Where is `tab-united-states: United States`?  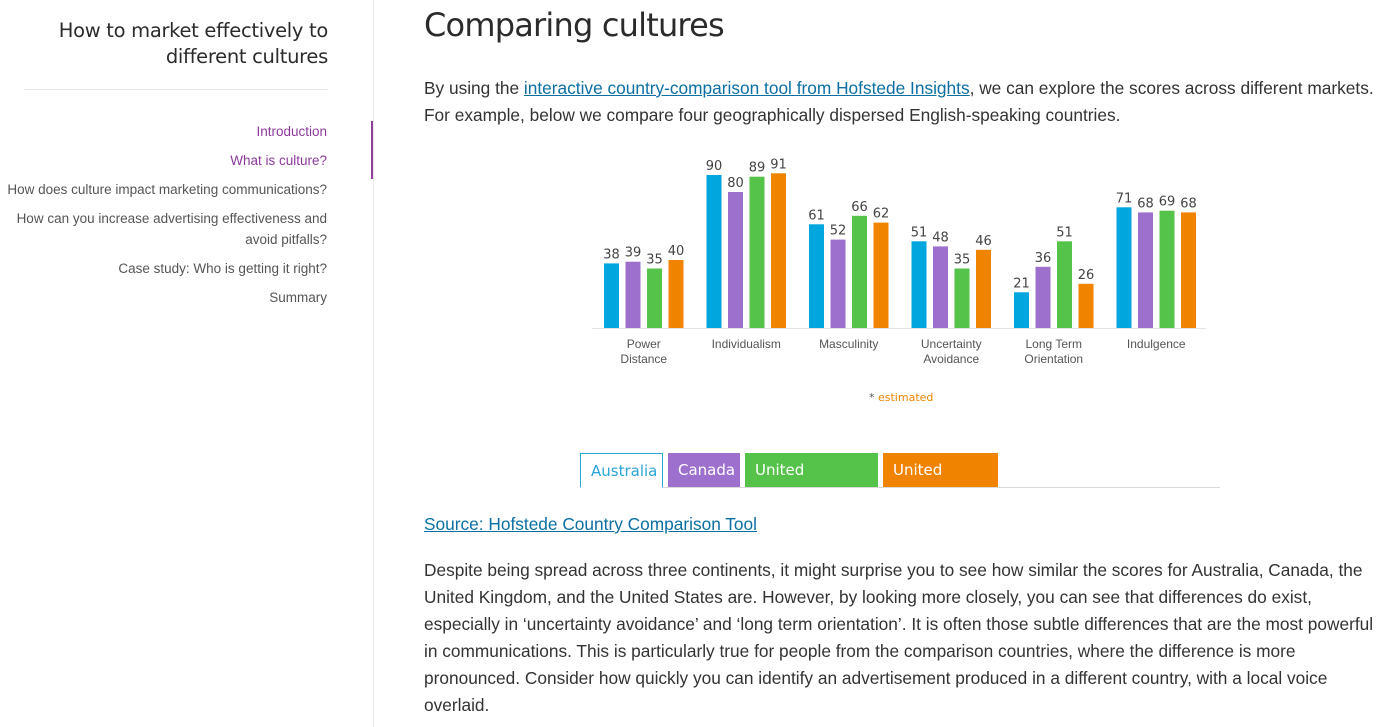 tab-united-states: United States is located at coordinates (940, 483).